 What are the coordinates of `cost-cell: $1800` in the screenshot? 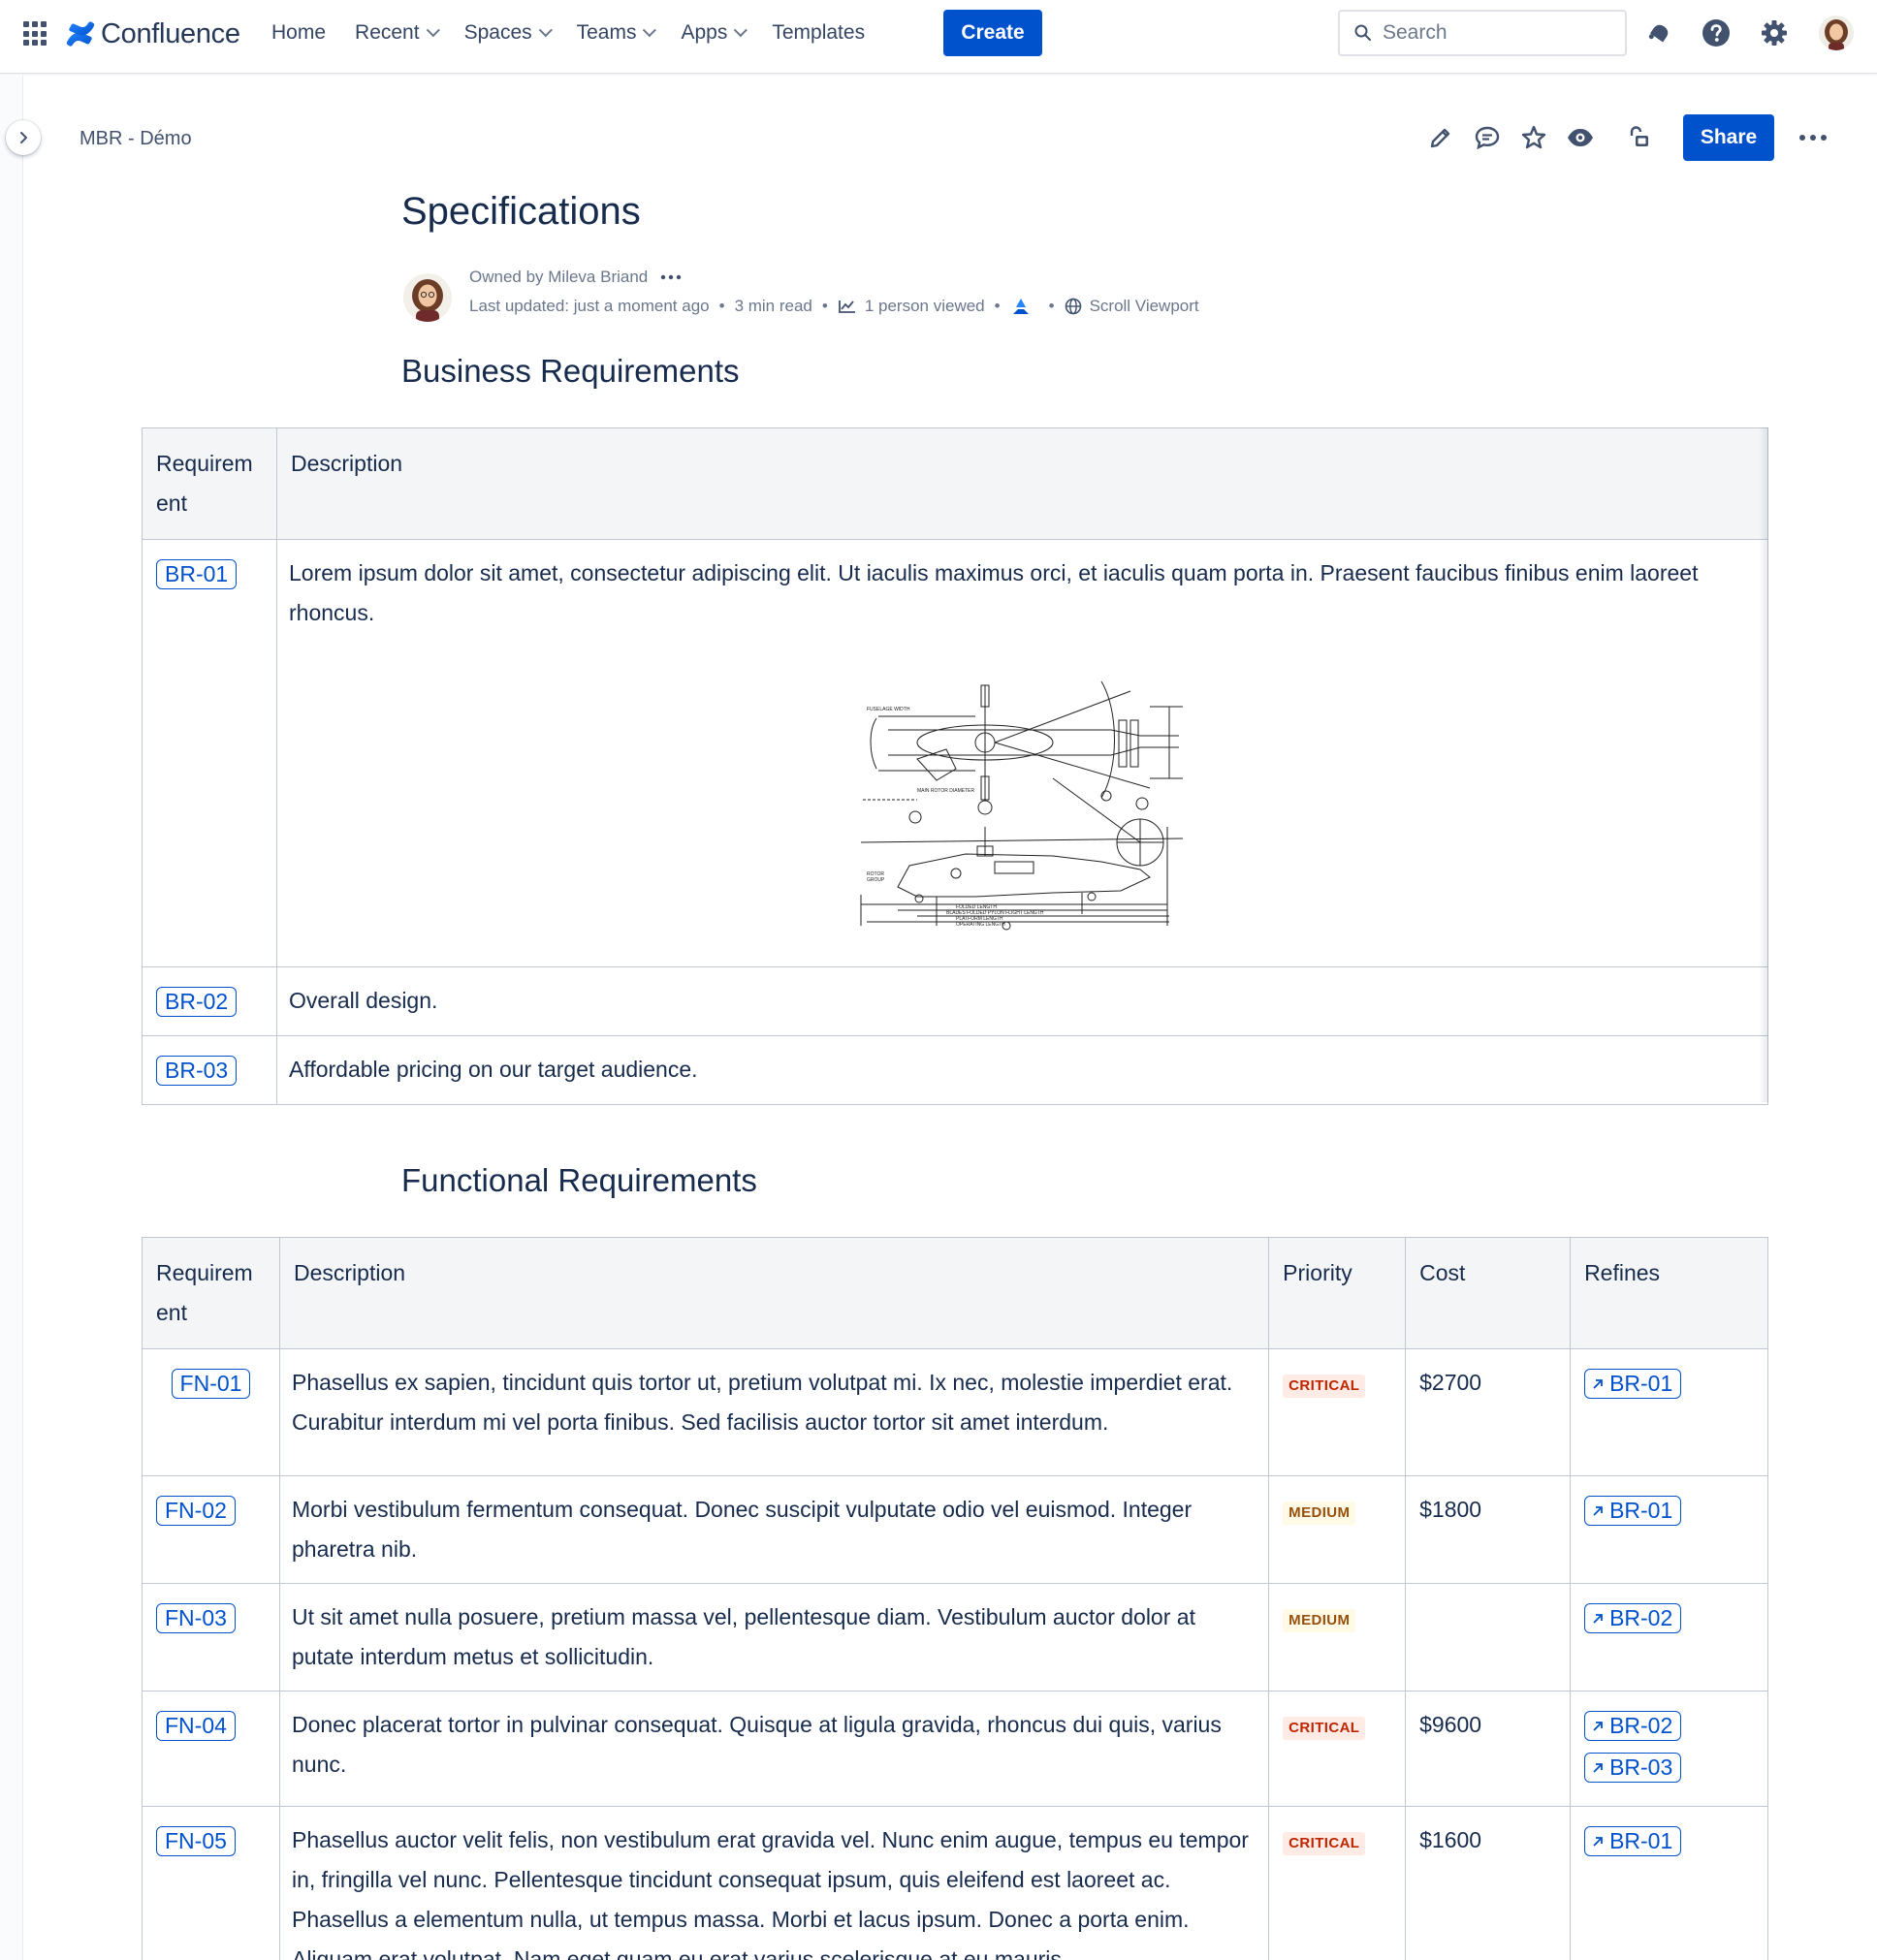 It's located at (1488, 1529).